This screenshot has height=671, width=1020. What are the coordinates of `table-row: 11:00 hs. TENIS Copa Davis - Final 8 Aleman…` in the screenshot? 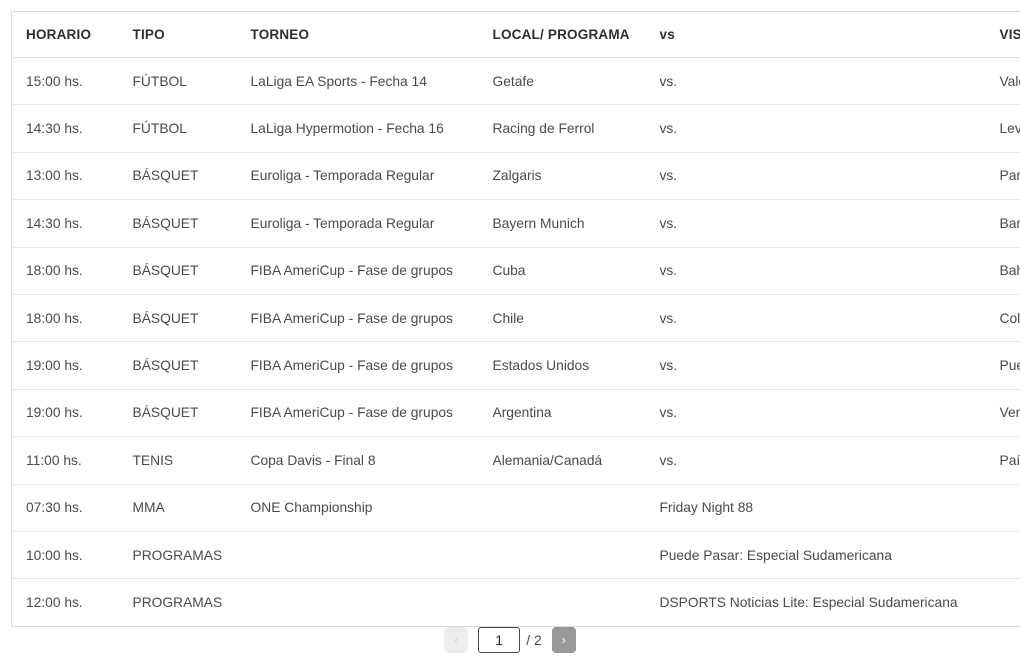 It's located at (515, 460).